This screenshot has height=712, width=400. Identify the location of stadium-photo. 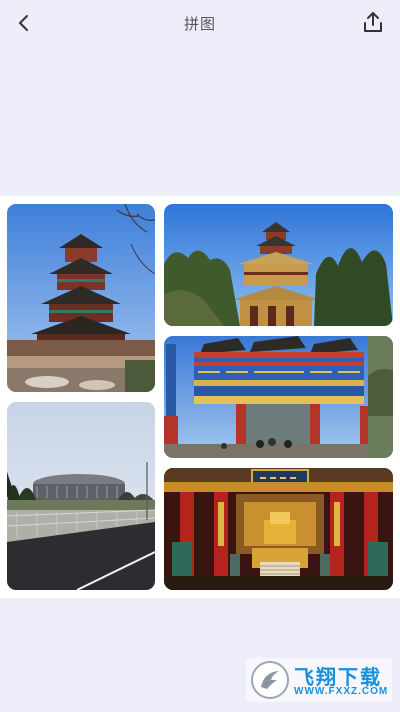
(81, 496).